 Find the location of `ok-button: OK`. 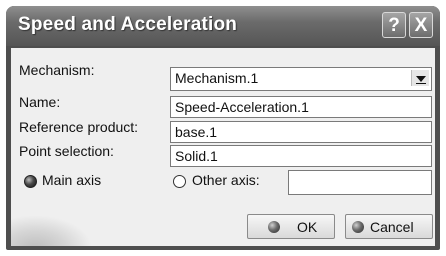

ok-button: OK is located at coordinates (291, 226).